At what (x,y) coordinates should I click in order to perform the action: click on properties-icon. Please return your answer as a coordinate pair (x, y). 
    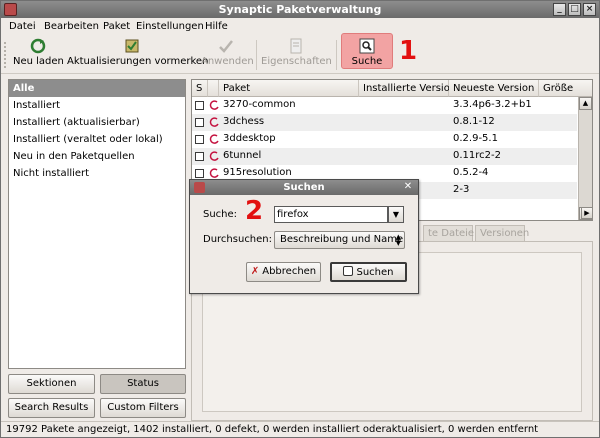
    Looking at the image, I should click on (296, 46).